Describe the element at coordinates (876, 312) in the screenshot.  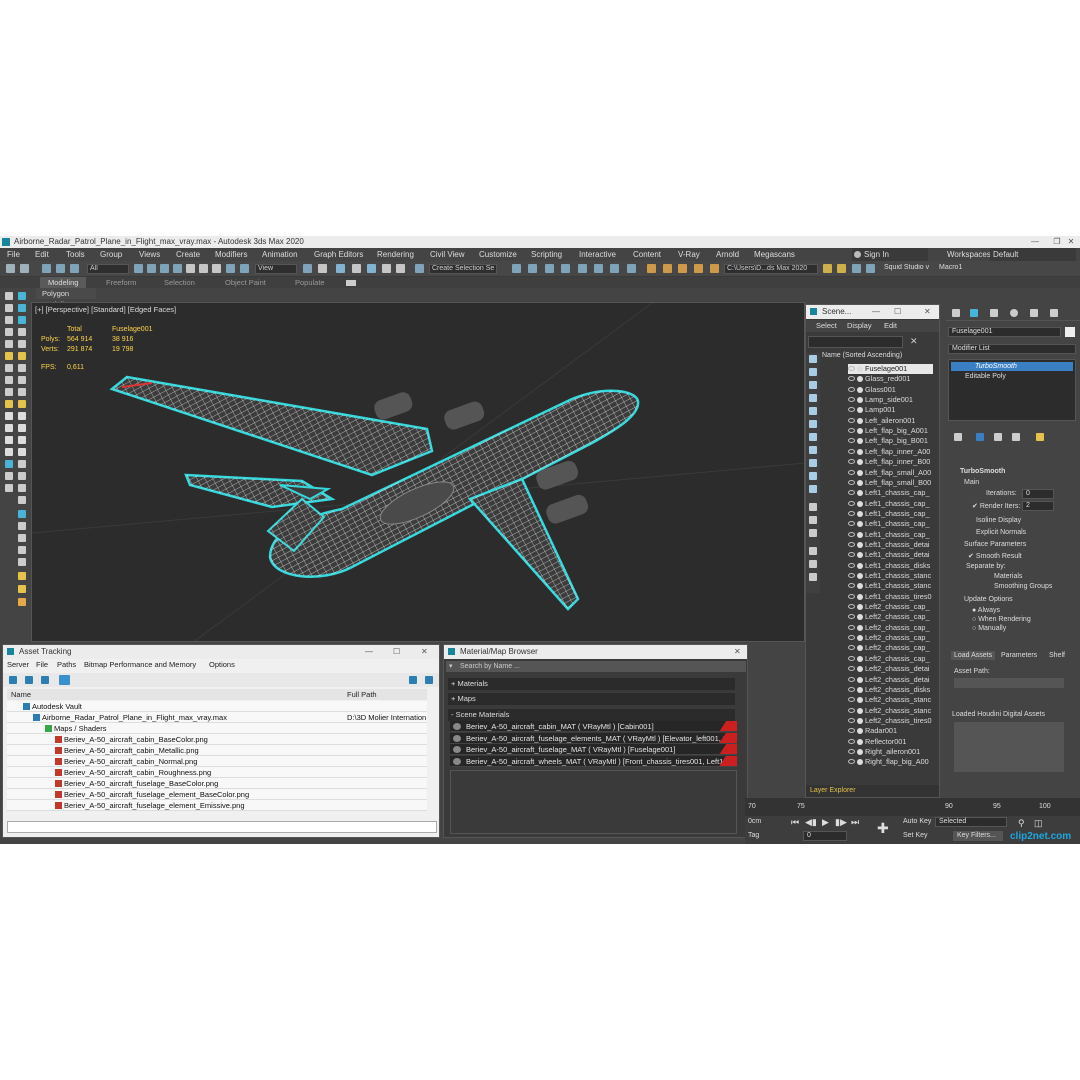
I see `scene-minimize-button: —` at that location.